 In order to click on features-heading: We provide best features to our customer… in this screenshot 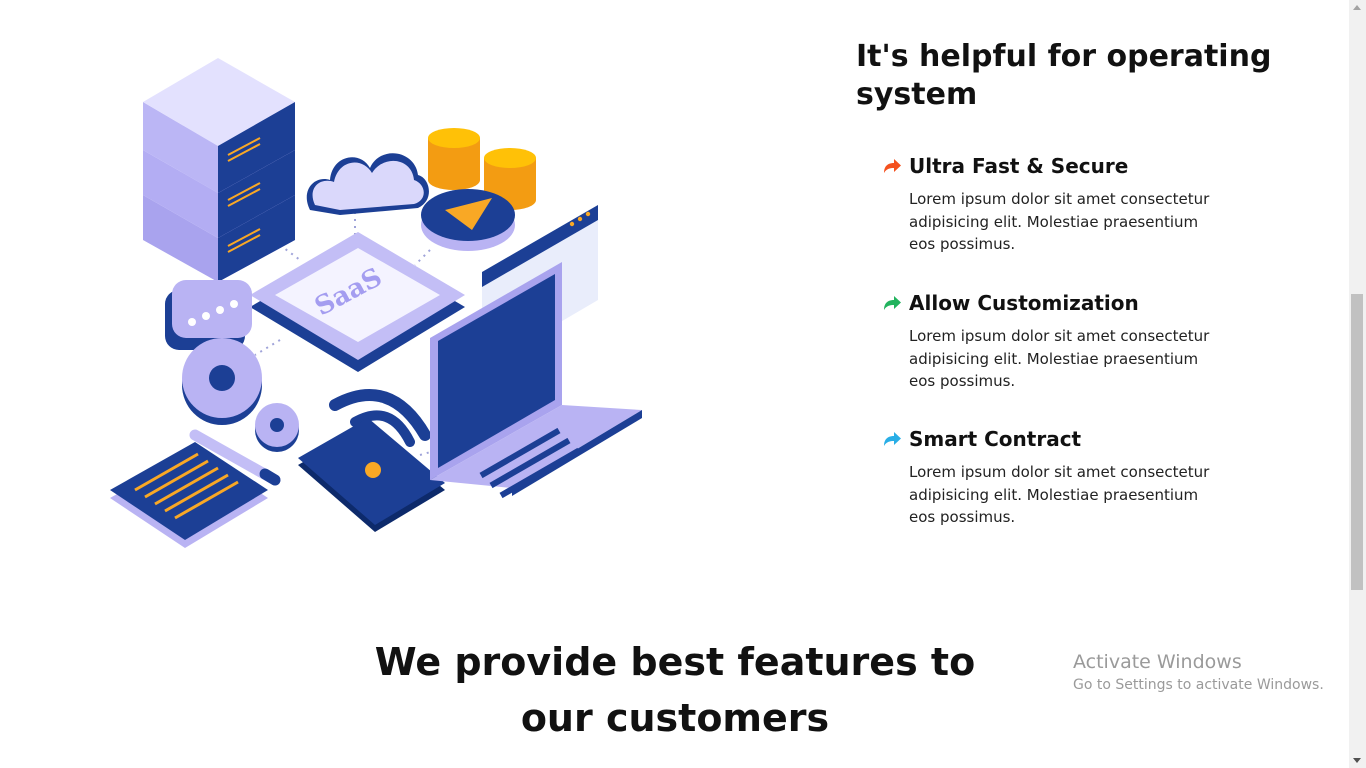, I will do `click(675, 690)`.